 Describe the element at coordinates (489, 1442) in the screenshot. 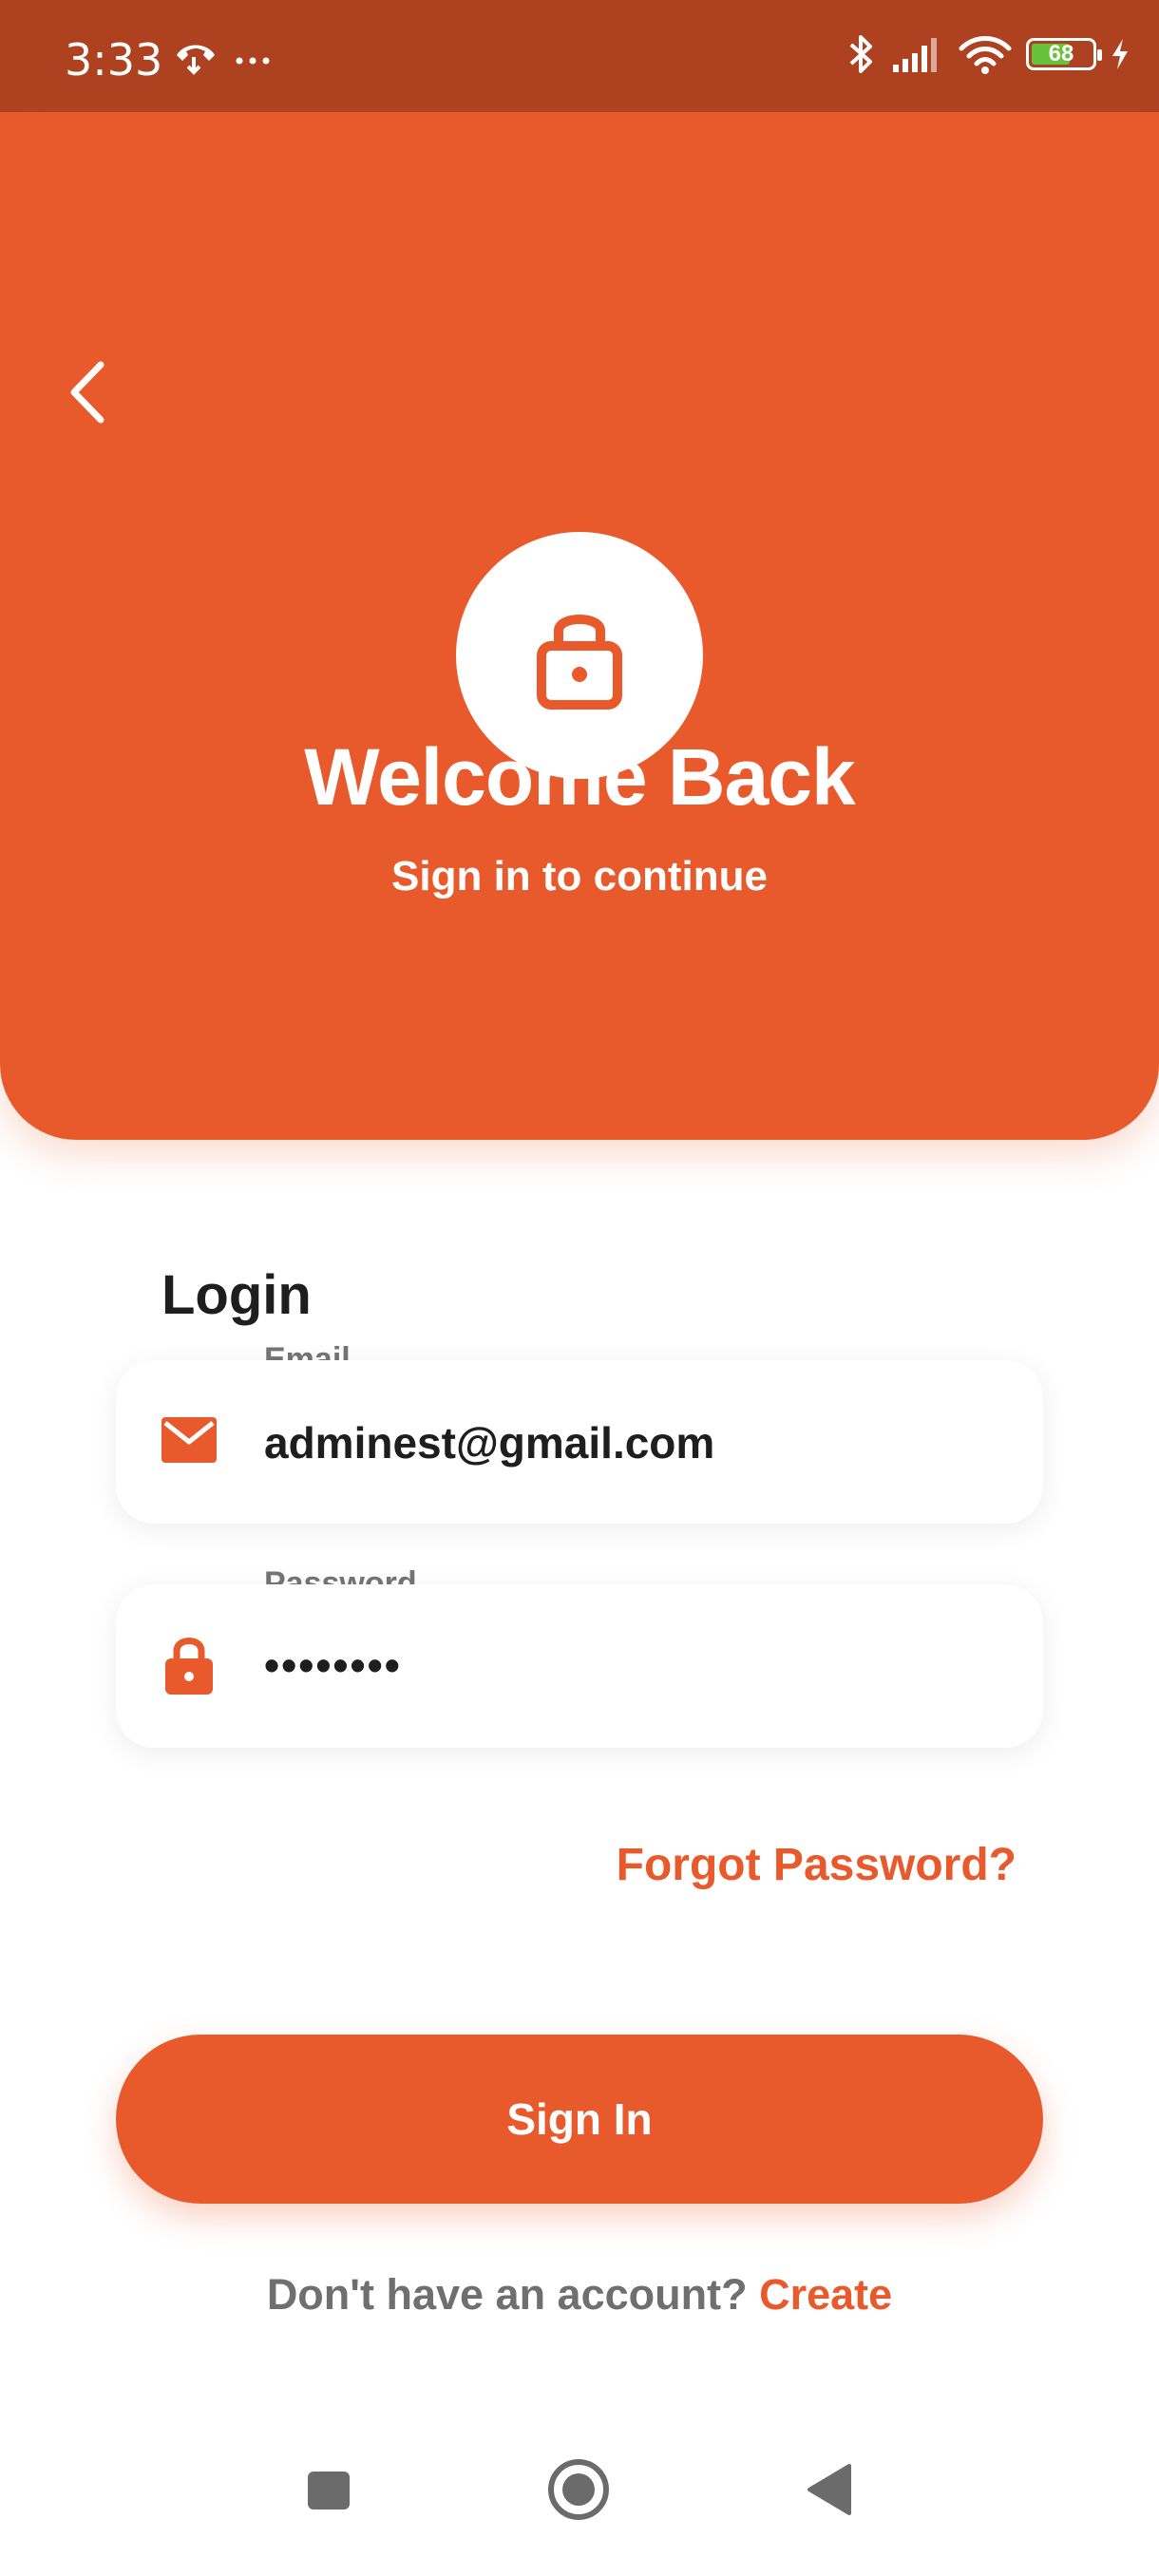

I see `email-input: adminest@gmail.com` at that location.